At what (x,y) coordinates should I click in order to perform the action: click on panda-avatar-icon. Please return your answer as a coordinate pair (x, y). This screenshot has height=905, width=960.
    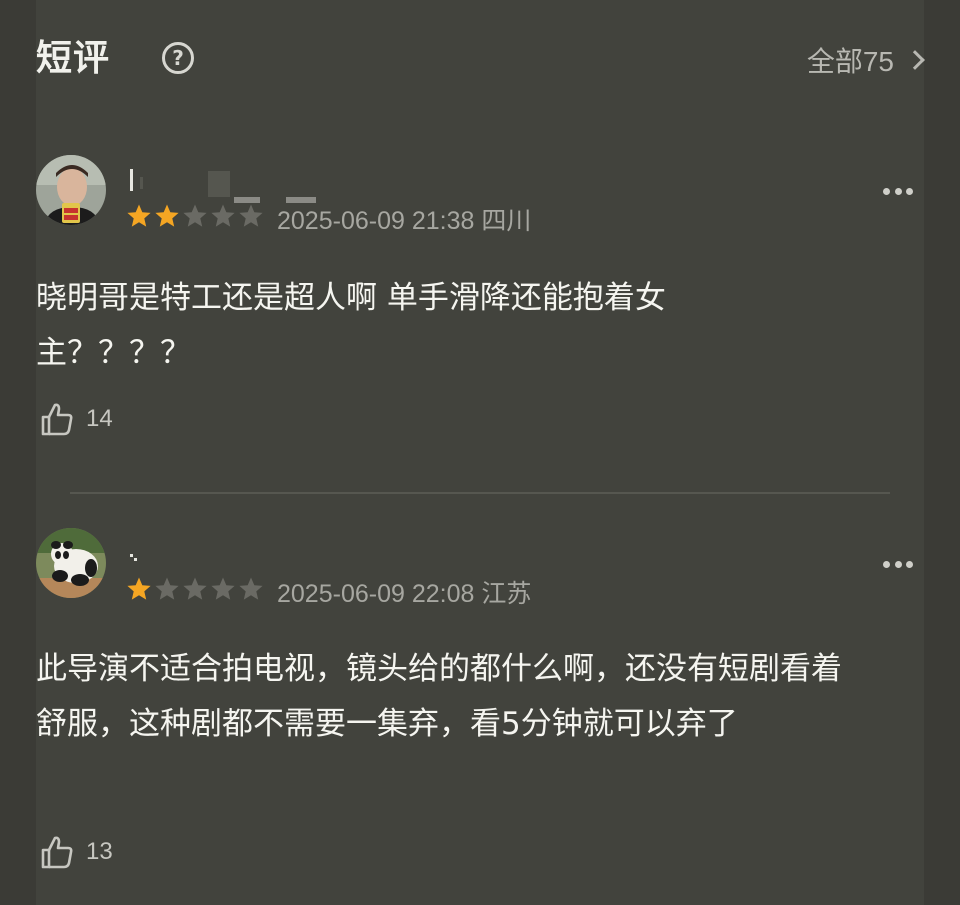
    Looking at the image, I should click on (71, 563).